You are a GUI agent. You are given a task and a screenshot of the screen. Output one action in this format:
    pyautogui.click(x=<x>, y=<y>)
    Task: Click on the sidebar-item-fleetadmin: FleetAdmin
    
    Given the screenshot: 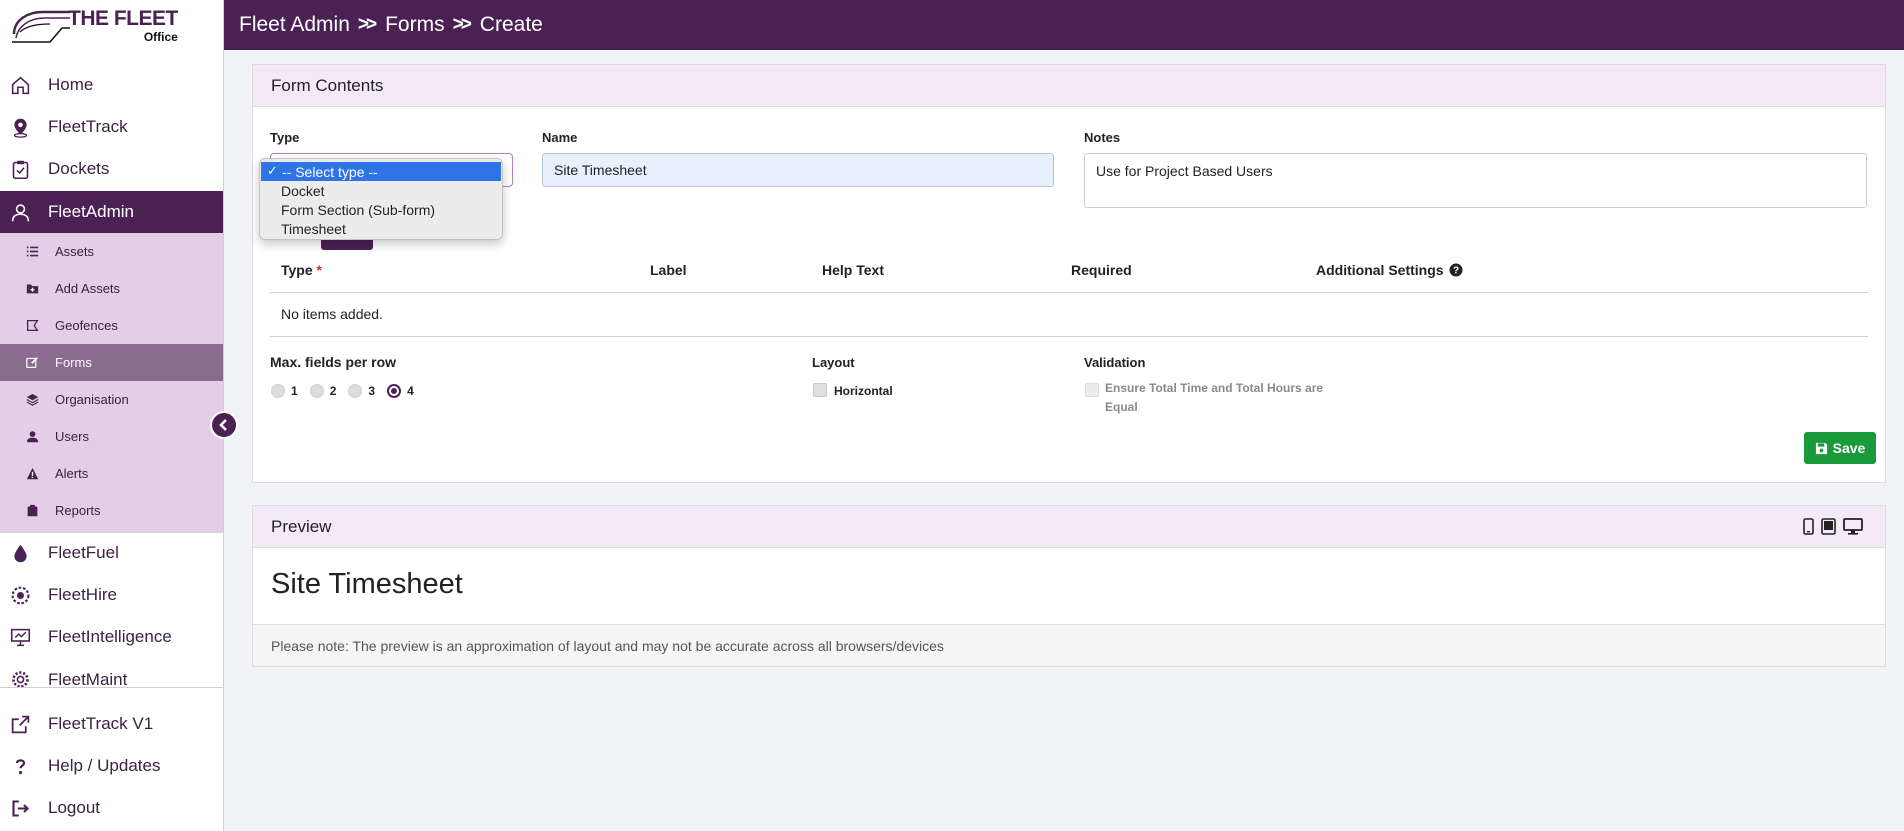 What is the action you would take?
    pyautogui.click(x=111, y=212)
    